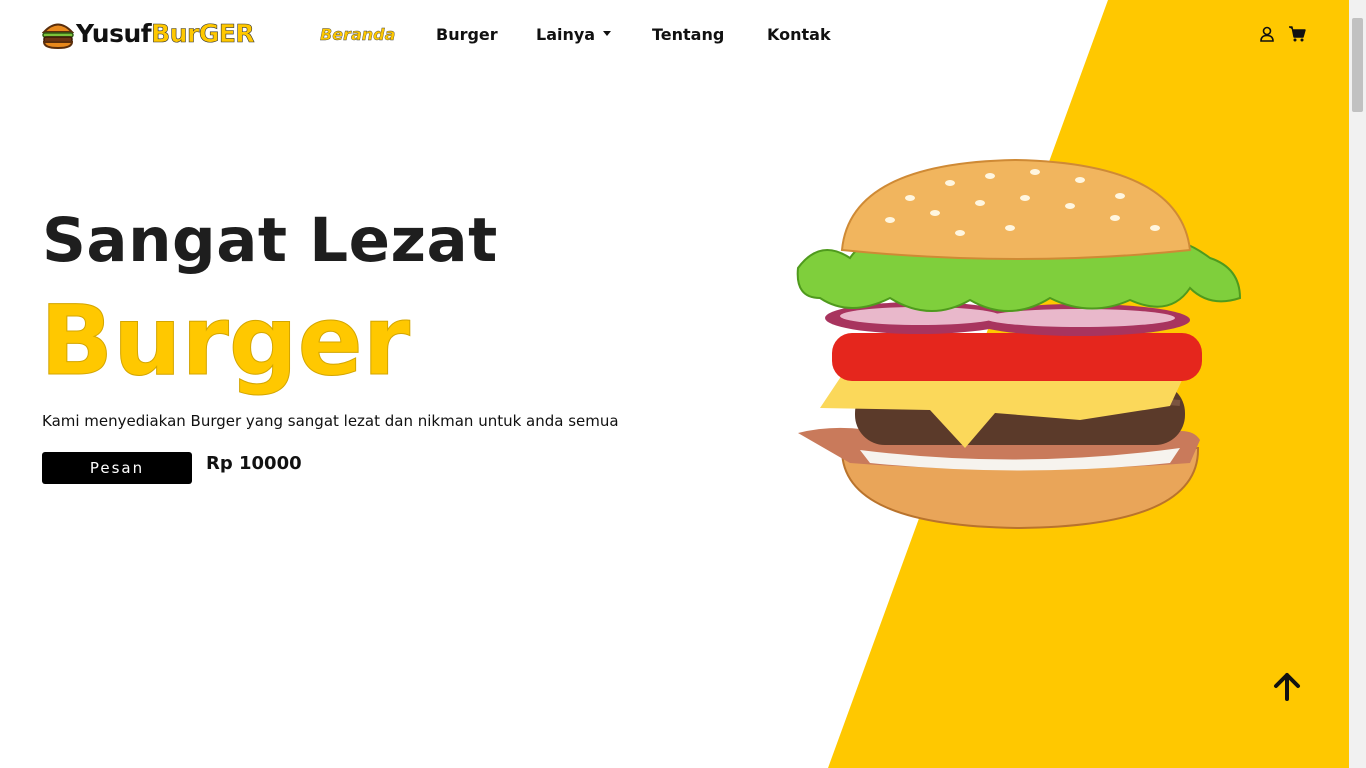 The height and width of the screenshot is (768, 1366). I want to click on user-icon, so click(1267, 34).